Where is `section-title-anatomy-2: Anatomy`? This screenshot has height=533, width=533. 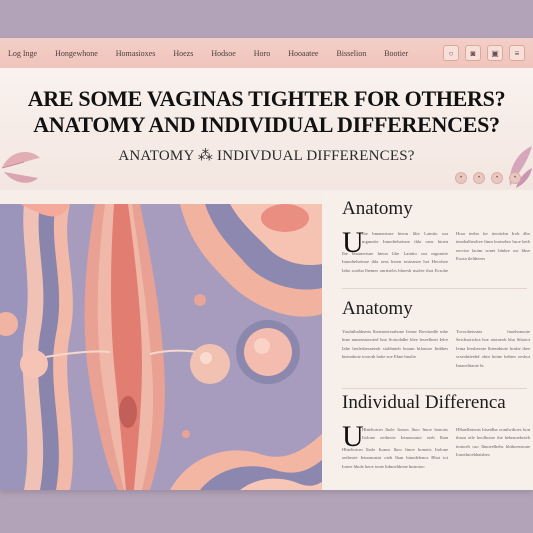 section-title-anatomy-2: Anatomy is located at coordinates (377, 308).